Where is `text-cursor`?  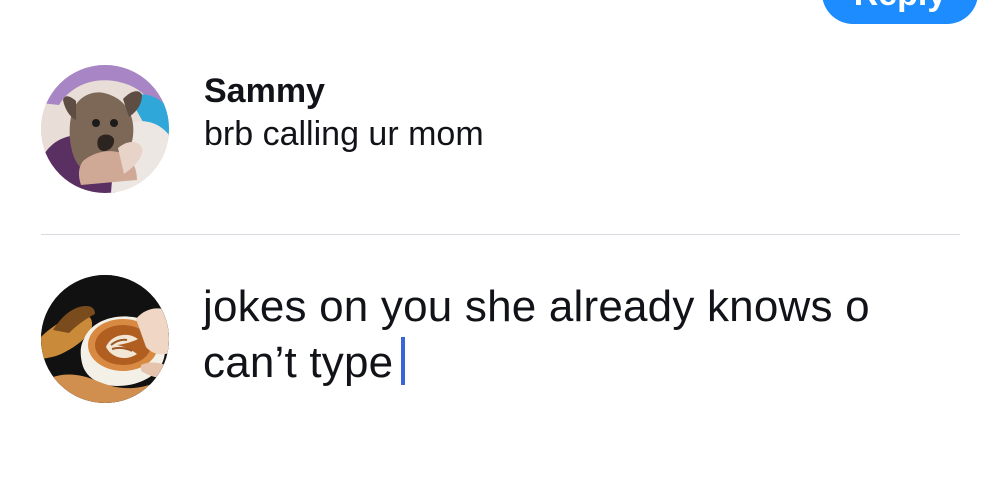 text-cursor is located at coordinates (403, 361).